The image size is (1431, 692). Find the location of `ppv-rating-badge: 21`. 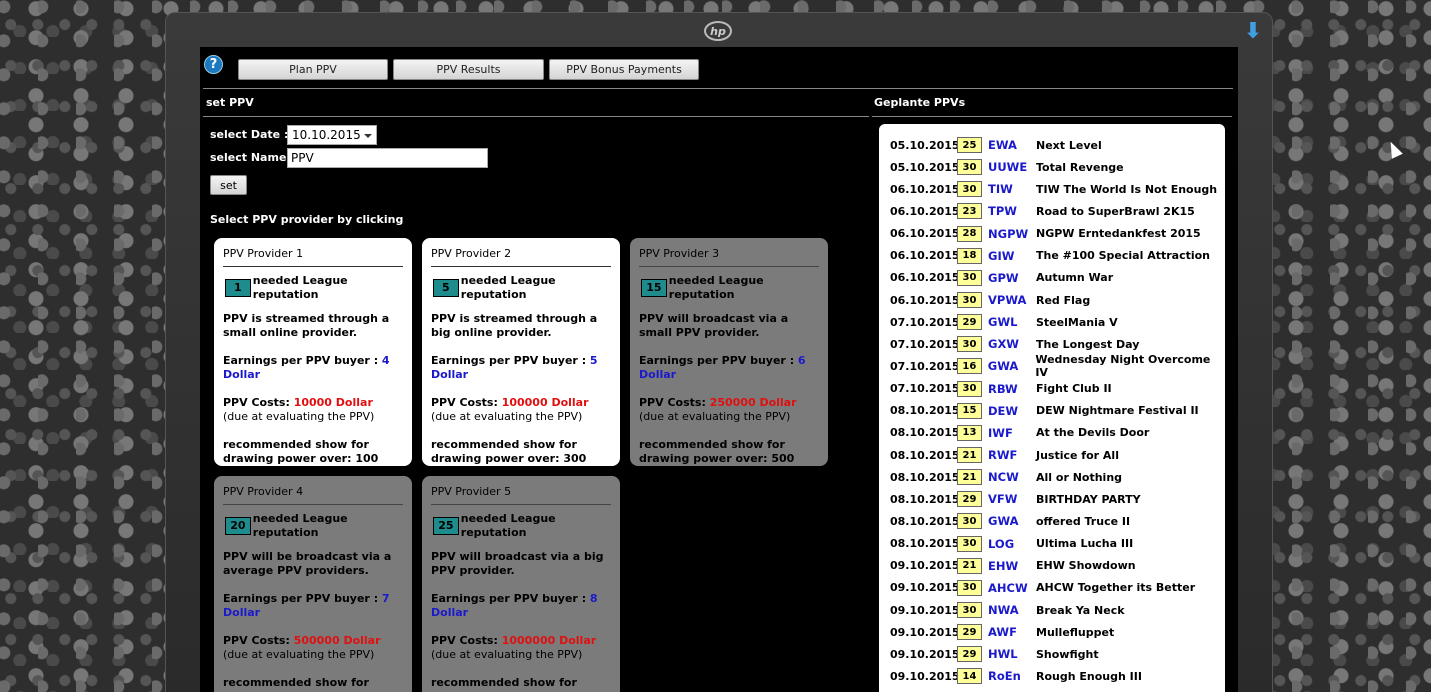

ppv-rating-badge: 21 is located at coordinates (969, 455).